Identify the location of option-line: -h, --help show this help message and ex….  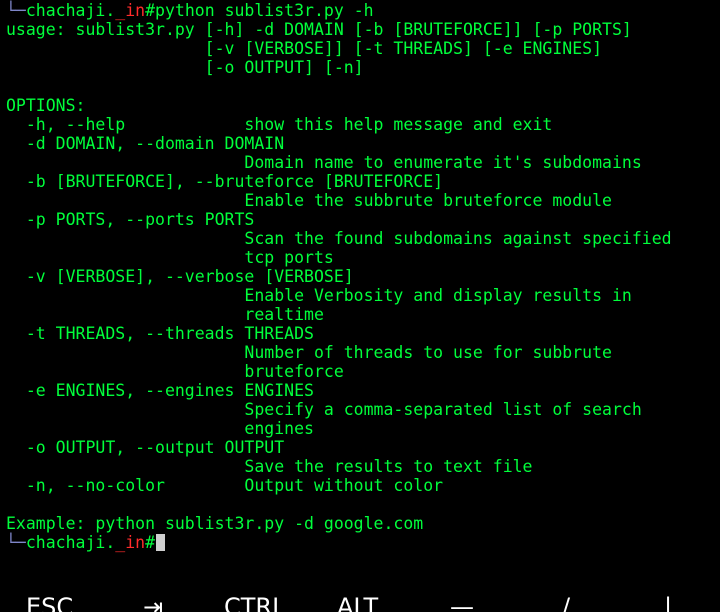
(279, 124).